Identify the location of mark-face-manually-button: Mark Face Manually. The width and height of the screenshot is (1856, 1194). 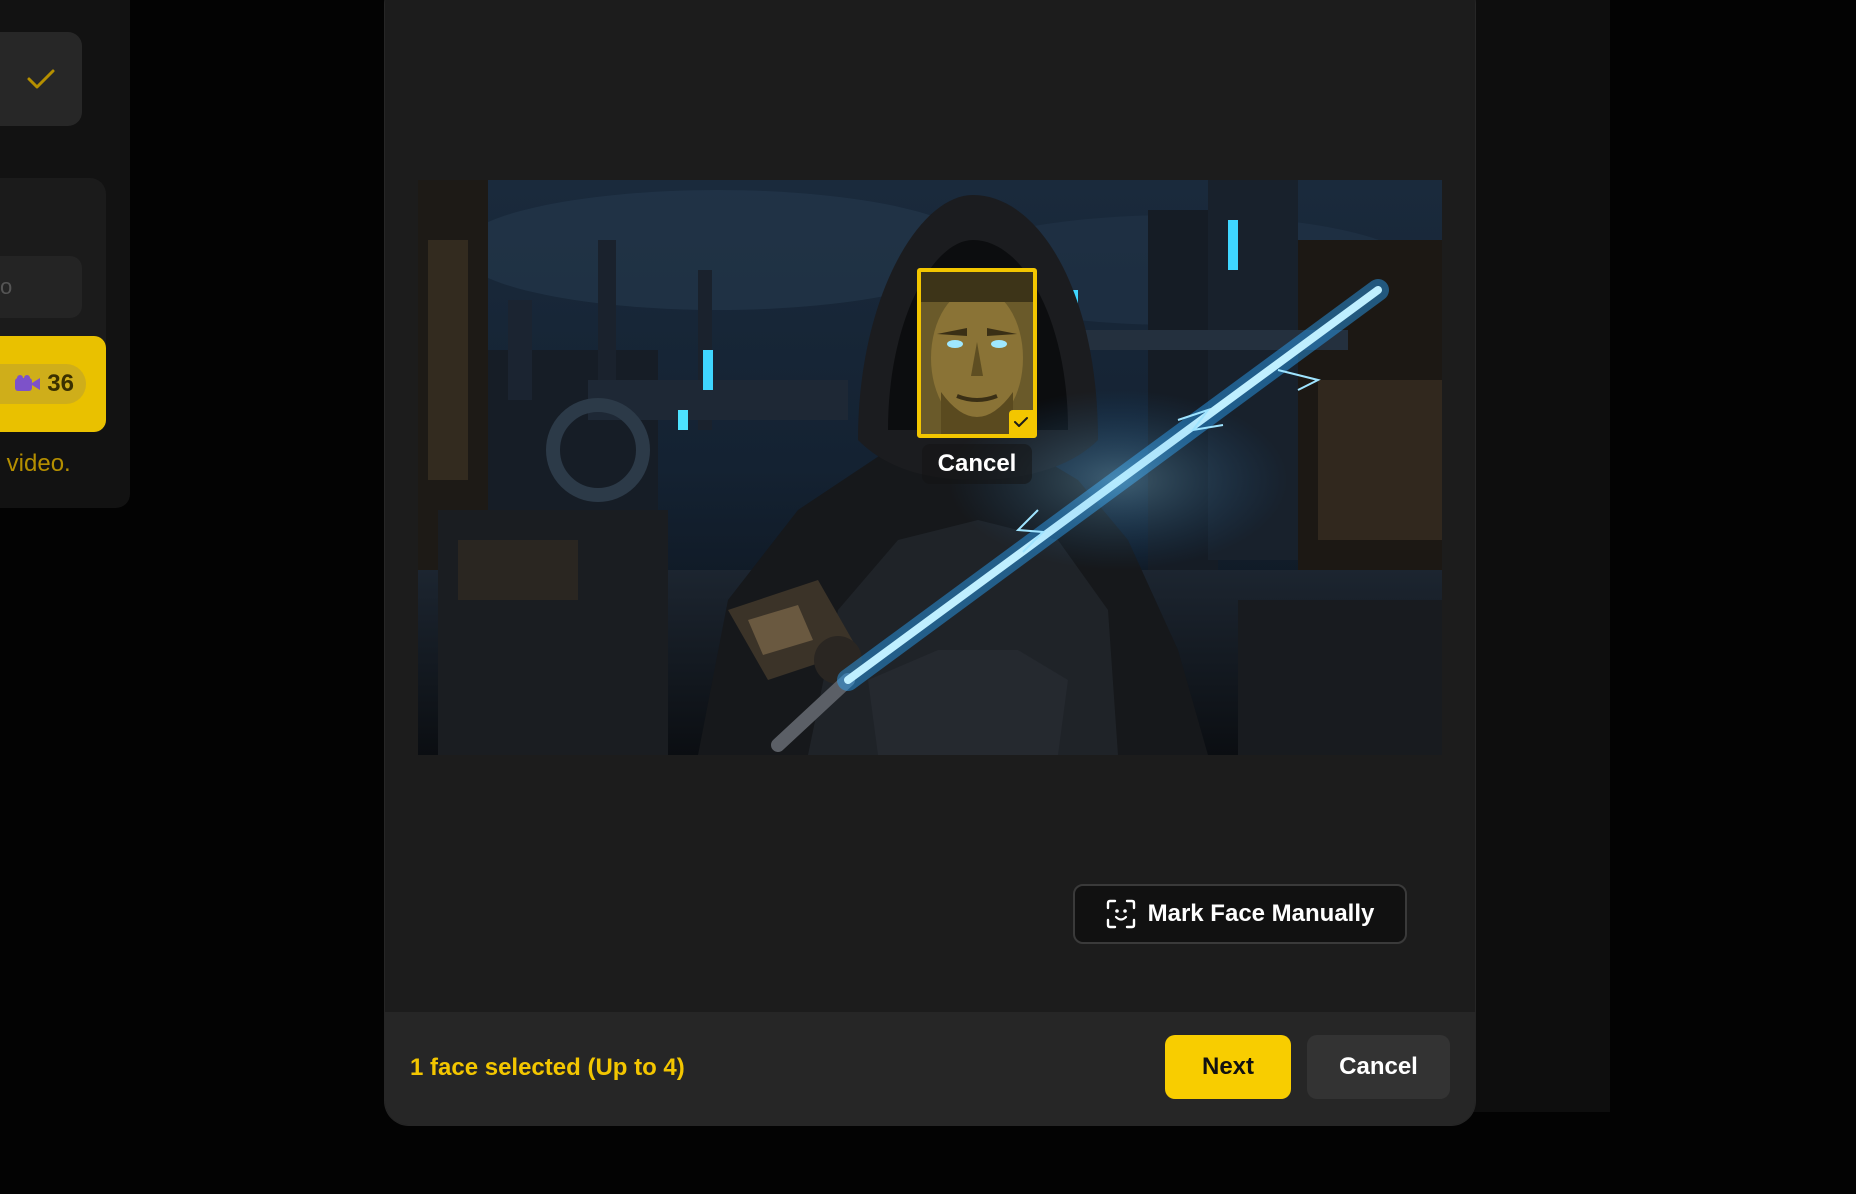
(1240, 914).